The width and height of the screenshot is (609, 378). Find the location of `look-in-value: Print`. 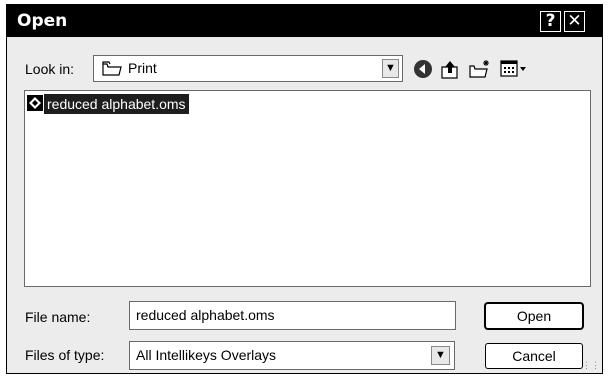

look-in-value: Print is located at coordinates (142, 68).